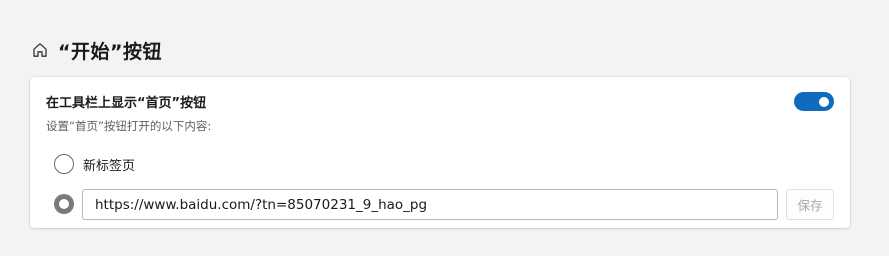  I want to click on toggle-knob, so click(824, 101).